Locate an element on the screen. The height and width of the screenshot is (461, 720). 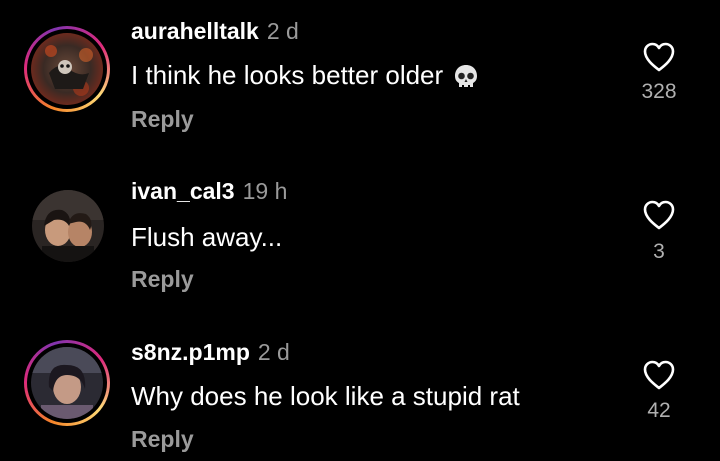
avatar is located at coordinates (67, 383).